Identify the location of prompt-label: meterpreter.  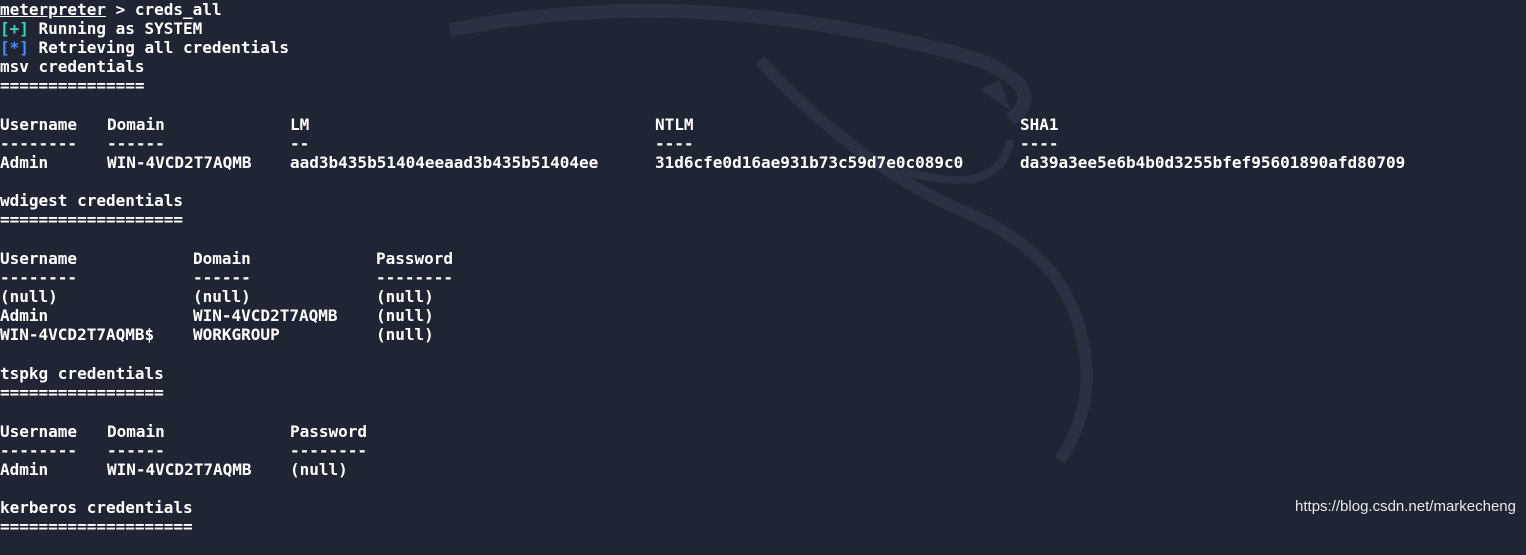
(53, 9).